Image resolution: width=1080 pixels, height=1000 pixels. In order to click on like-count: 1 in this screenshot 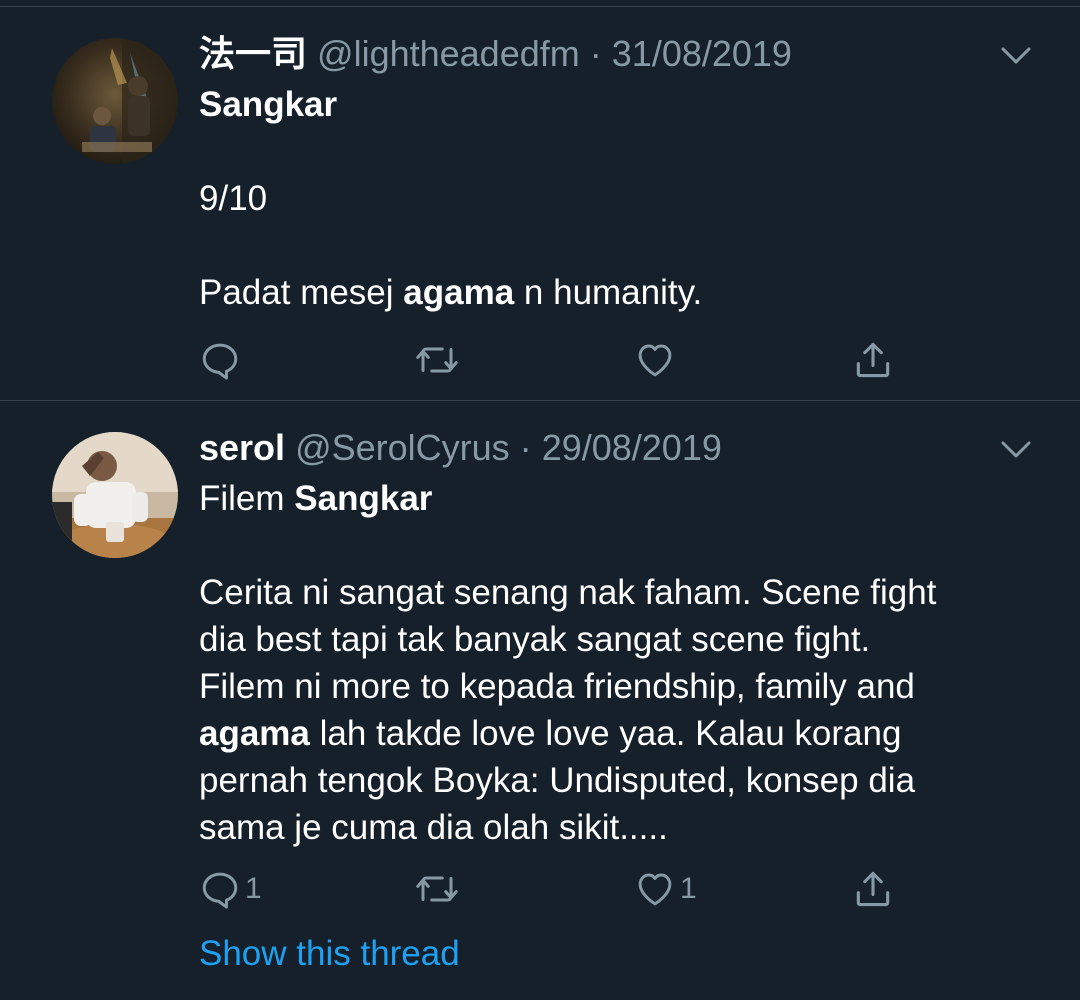, I will do `click(688, 888)`.